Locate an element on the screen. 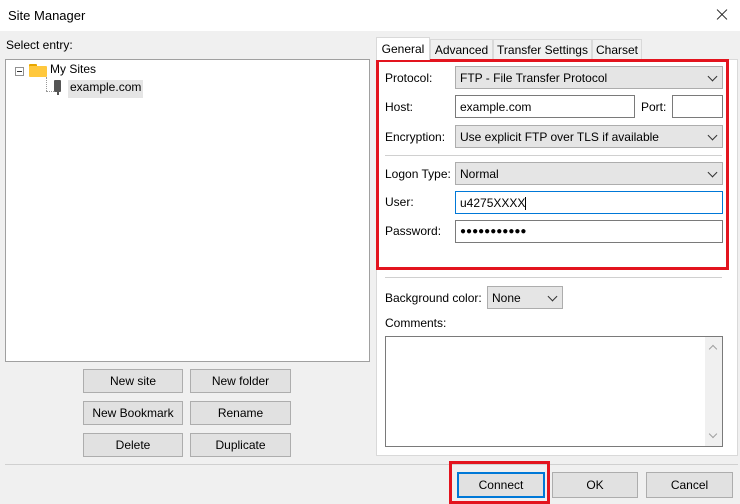 This screenshot has width=740, height=504. tree-item-my-sites: My Sites is located at coordinates (73, 71).